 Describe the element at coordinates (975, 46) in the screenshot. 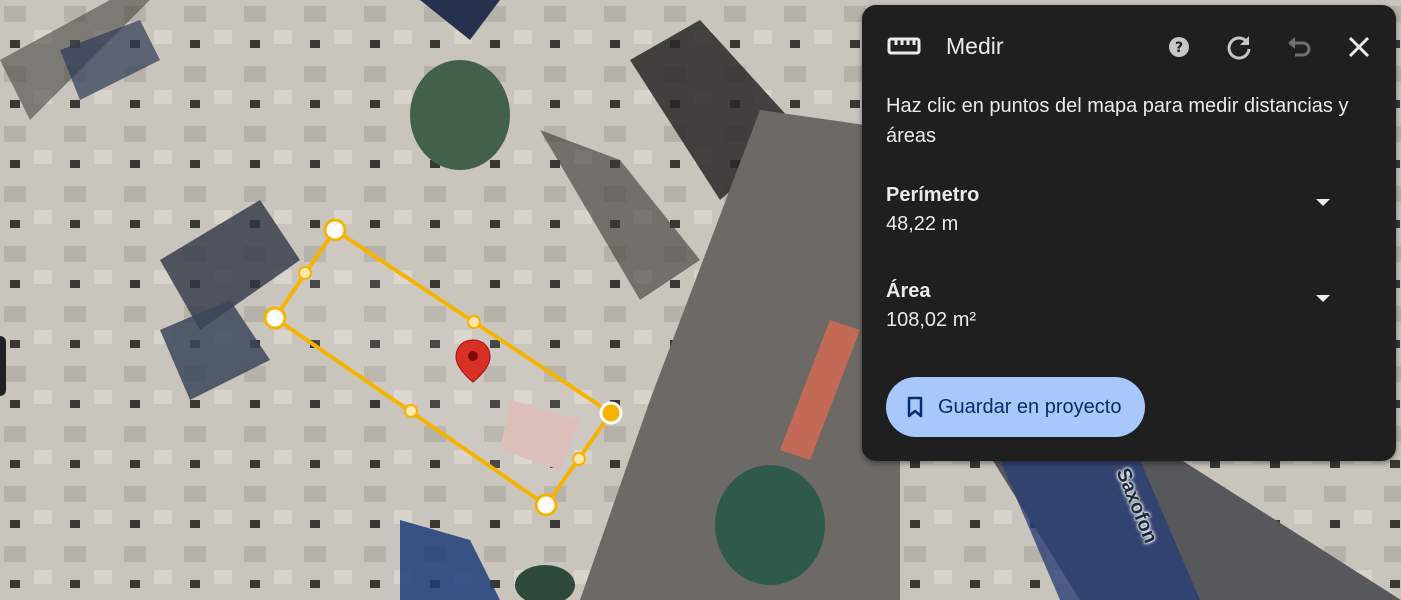

I see `panel-title: Medir` at that location.